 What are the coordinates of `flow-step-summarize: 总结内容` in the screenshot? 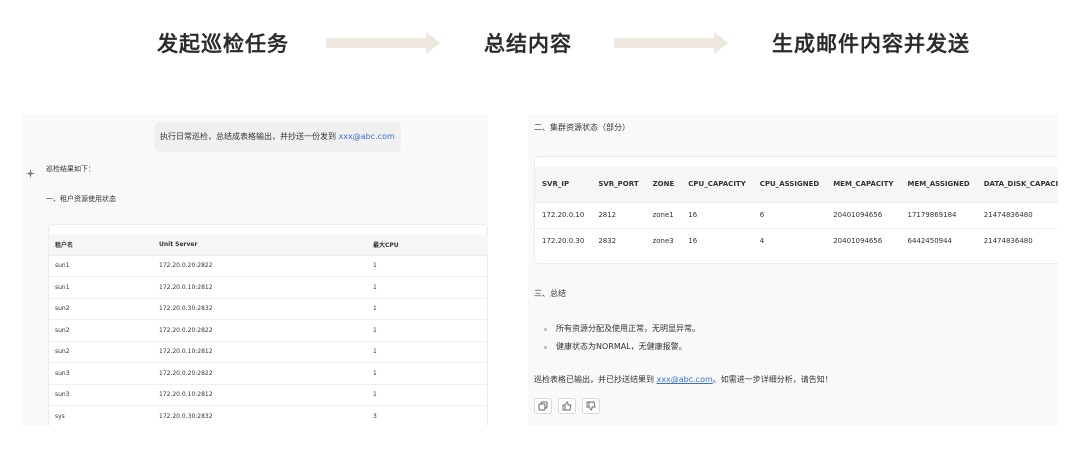 It's located at (528, 44).